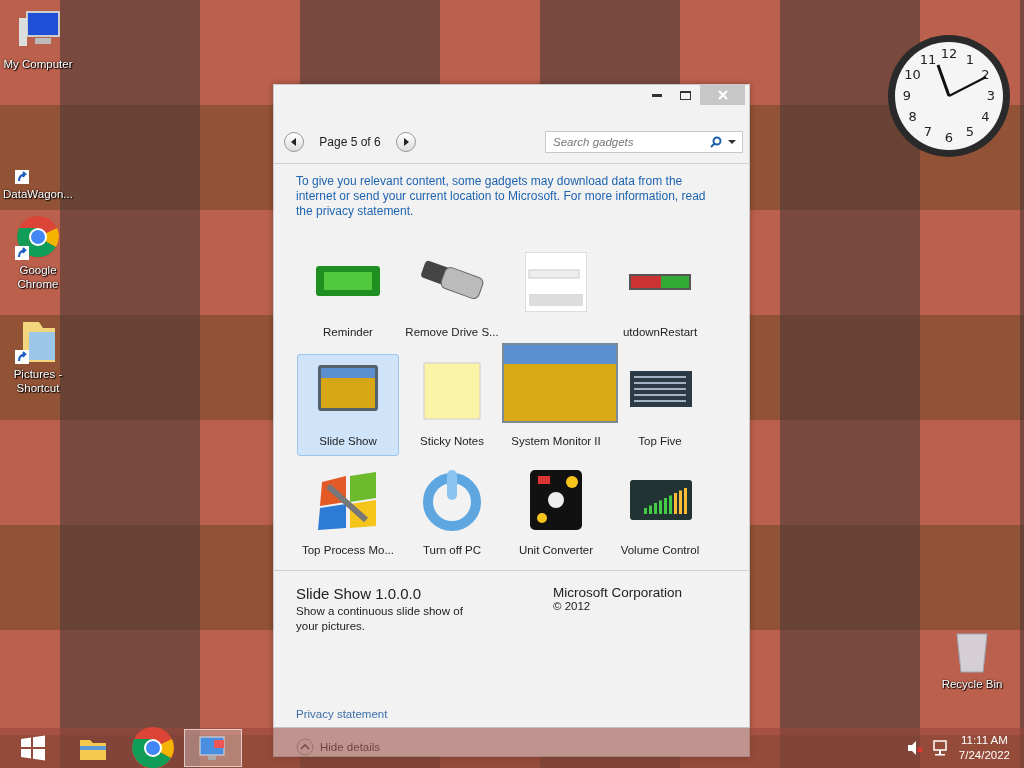  I want to click on publisher-name: Microsoft Corporation, so click(618, 593).